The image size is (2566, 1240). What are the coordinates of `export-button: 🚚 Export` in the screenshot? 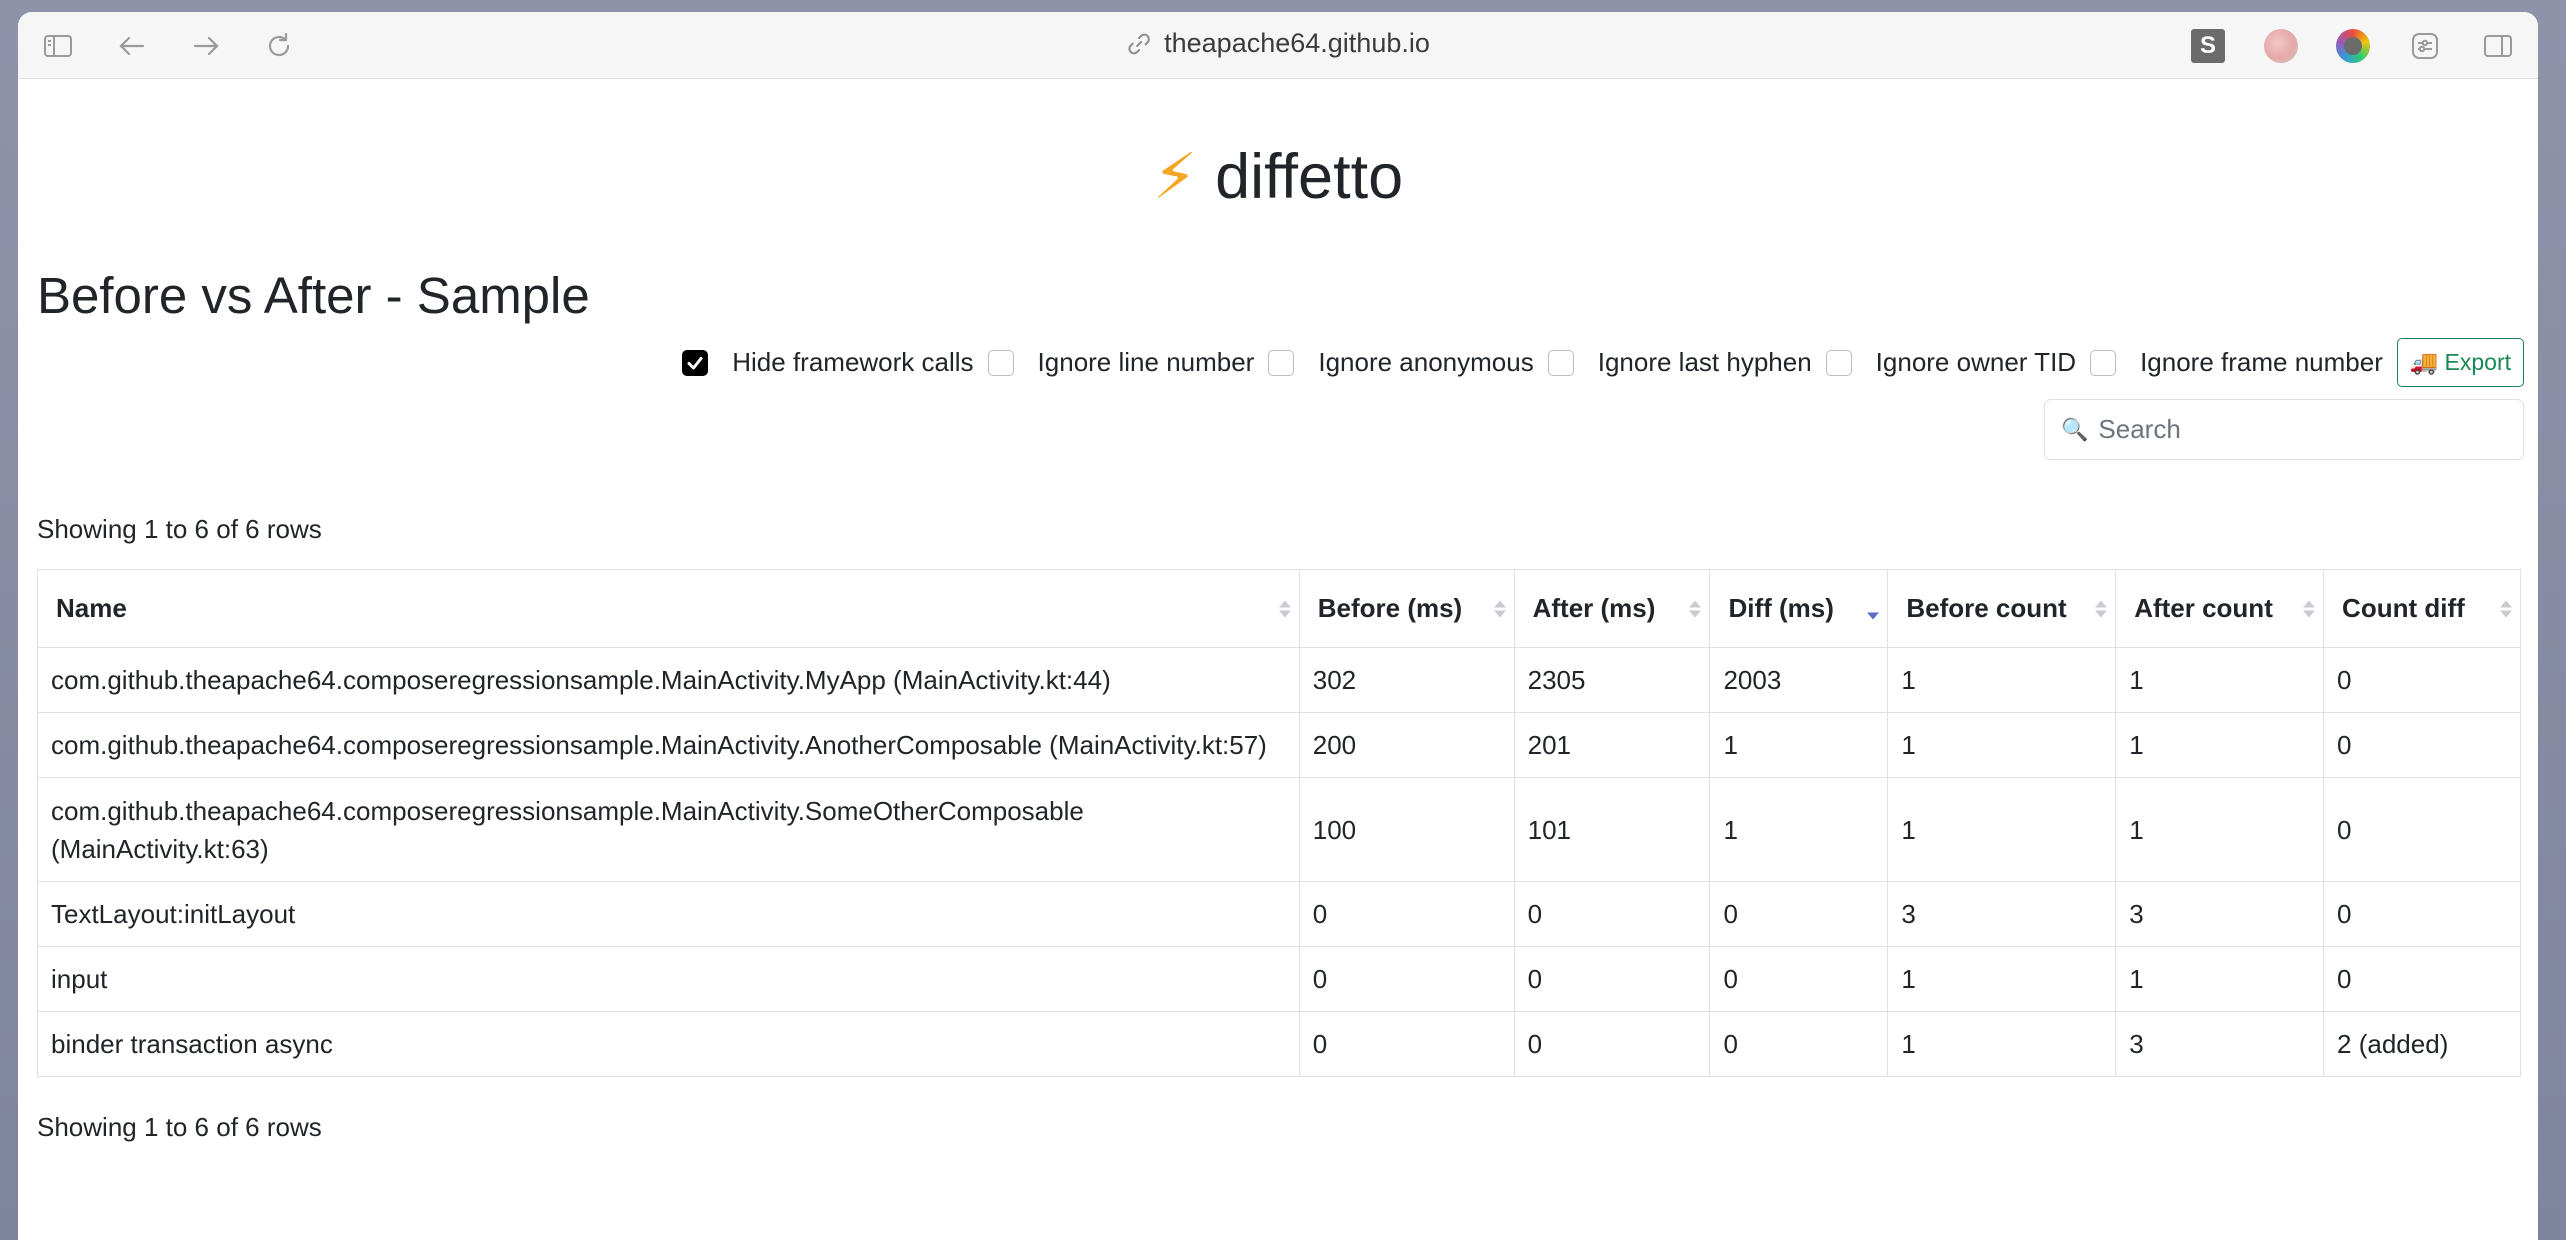 It's located at (2460, 362).